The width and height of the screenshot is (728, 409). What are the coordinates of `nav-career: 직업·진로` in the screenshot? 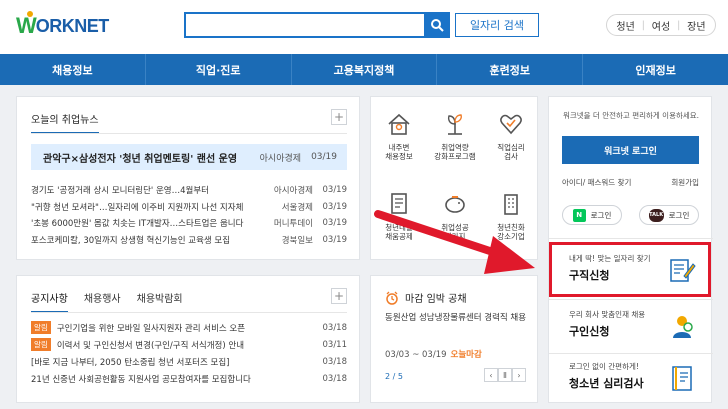 It's located at (219, 69).